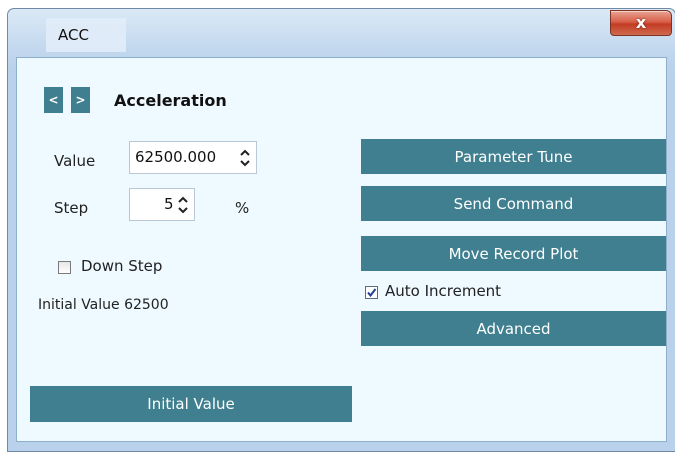 The image size is (675, 454). I want to click on checkmark-icon, so click(372, 293).